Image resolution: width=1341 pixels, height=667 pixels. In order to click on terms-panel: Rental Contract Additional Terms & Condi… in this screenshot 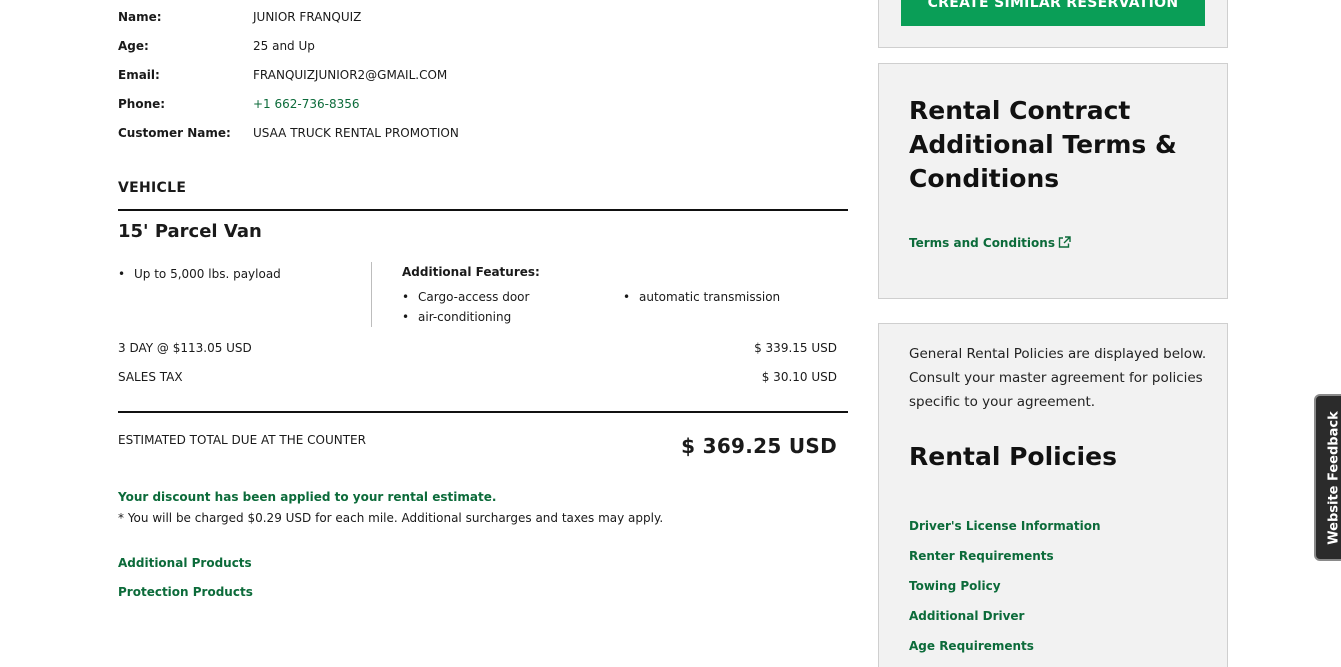, I will do `click(1053, 181)`.